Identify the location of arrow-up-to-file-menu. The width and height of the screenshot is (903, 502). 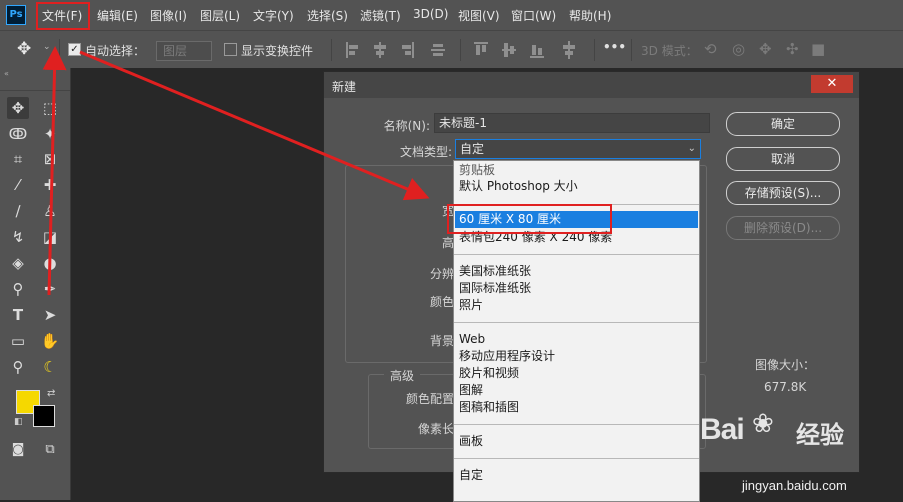
(54, 171).